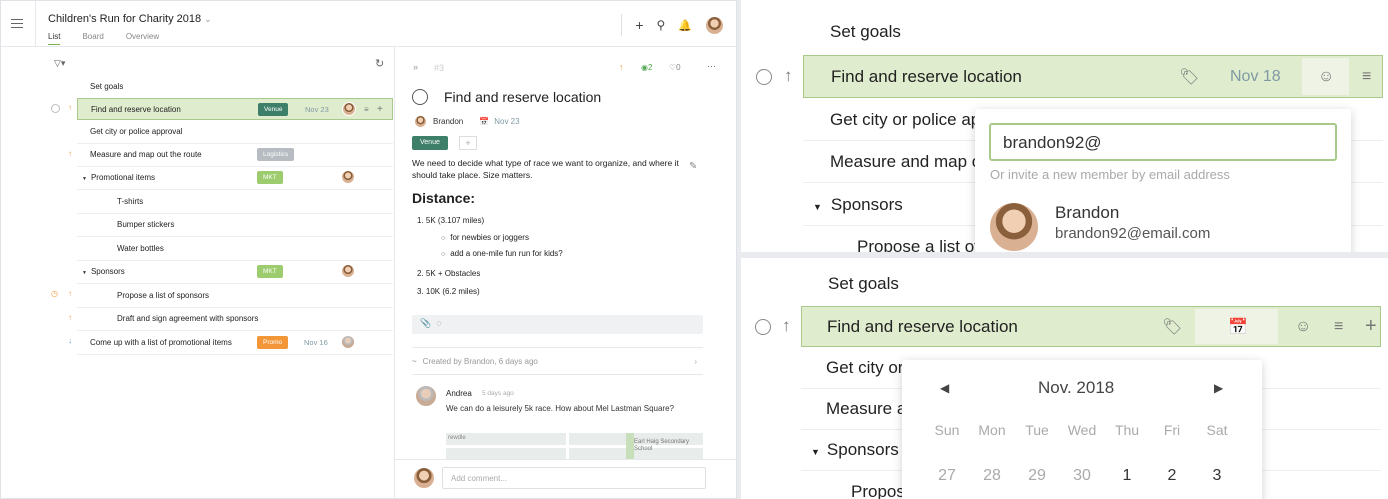  I want to click on calendar-day: 29, so click(1037, 476).